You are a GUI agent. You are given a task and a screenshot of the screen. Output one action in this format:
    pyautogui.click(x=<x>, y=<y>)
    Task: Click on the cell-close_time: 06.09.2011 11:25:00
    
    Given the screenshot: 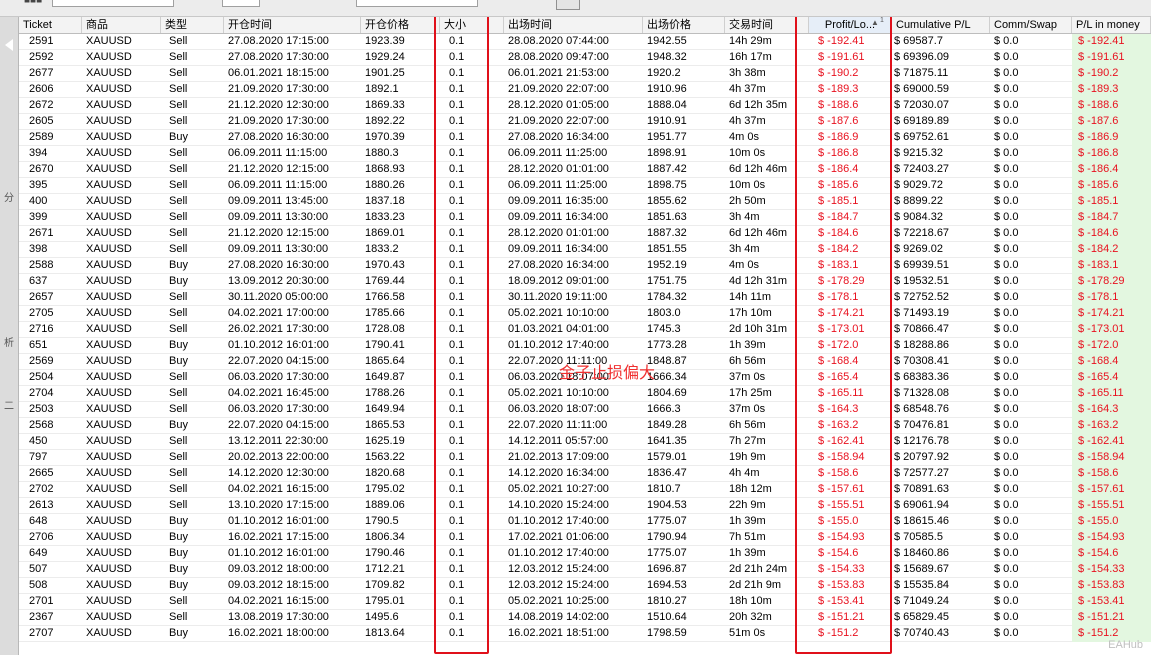 What is the action you would take?
    pyautogui.click(x=558, y=185)
    